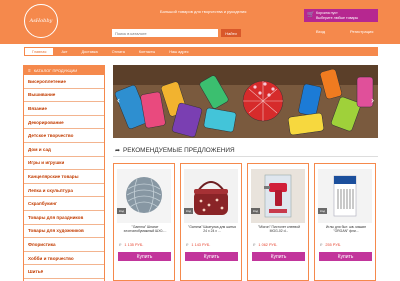 Image resolution: width=400 pixels, height=281 pixels. I want to click on product-price: ₽255 РУБ., so click(330, 244).